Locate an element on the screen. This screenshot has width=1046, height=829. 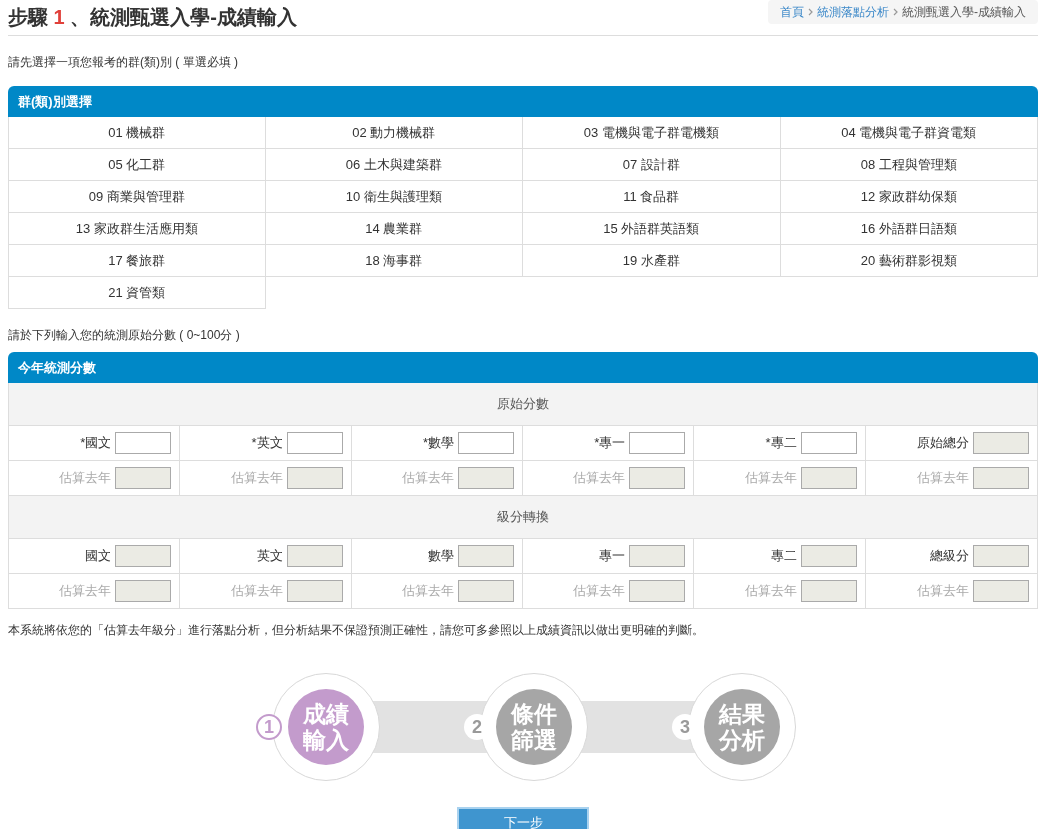
breadcrumb-current: 統測甄選入學-成績輸入 is located at coordinates (964, 12).